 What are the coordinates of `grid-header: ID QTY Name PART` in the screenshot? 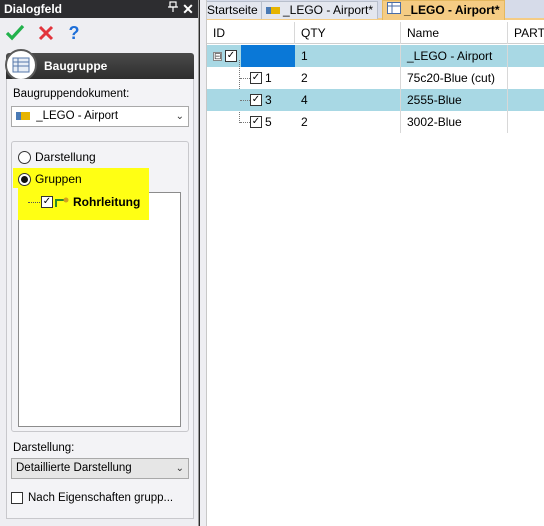 It's located at (375, 33).